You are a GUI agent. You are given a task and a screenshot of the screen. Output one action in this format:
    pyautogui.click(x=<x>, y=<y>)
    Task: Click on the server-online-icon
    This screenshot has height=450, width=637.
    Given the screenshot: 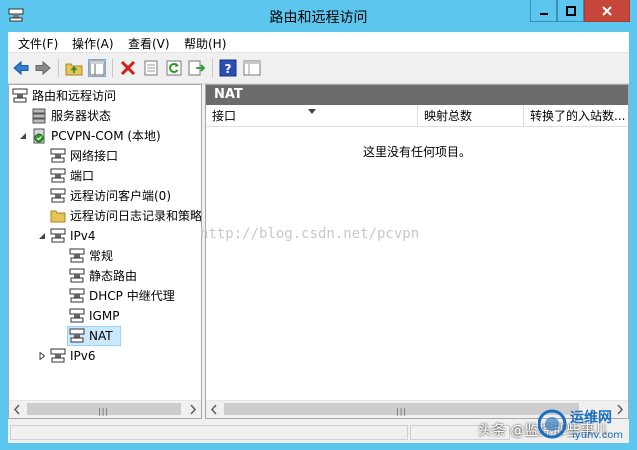 What is the action you would take?
    pyautogui.click(x=39, y=136)
    